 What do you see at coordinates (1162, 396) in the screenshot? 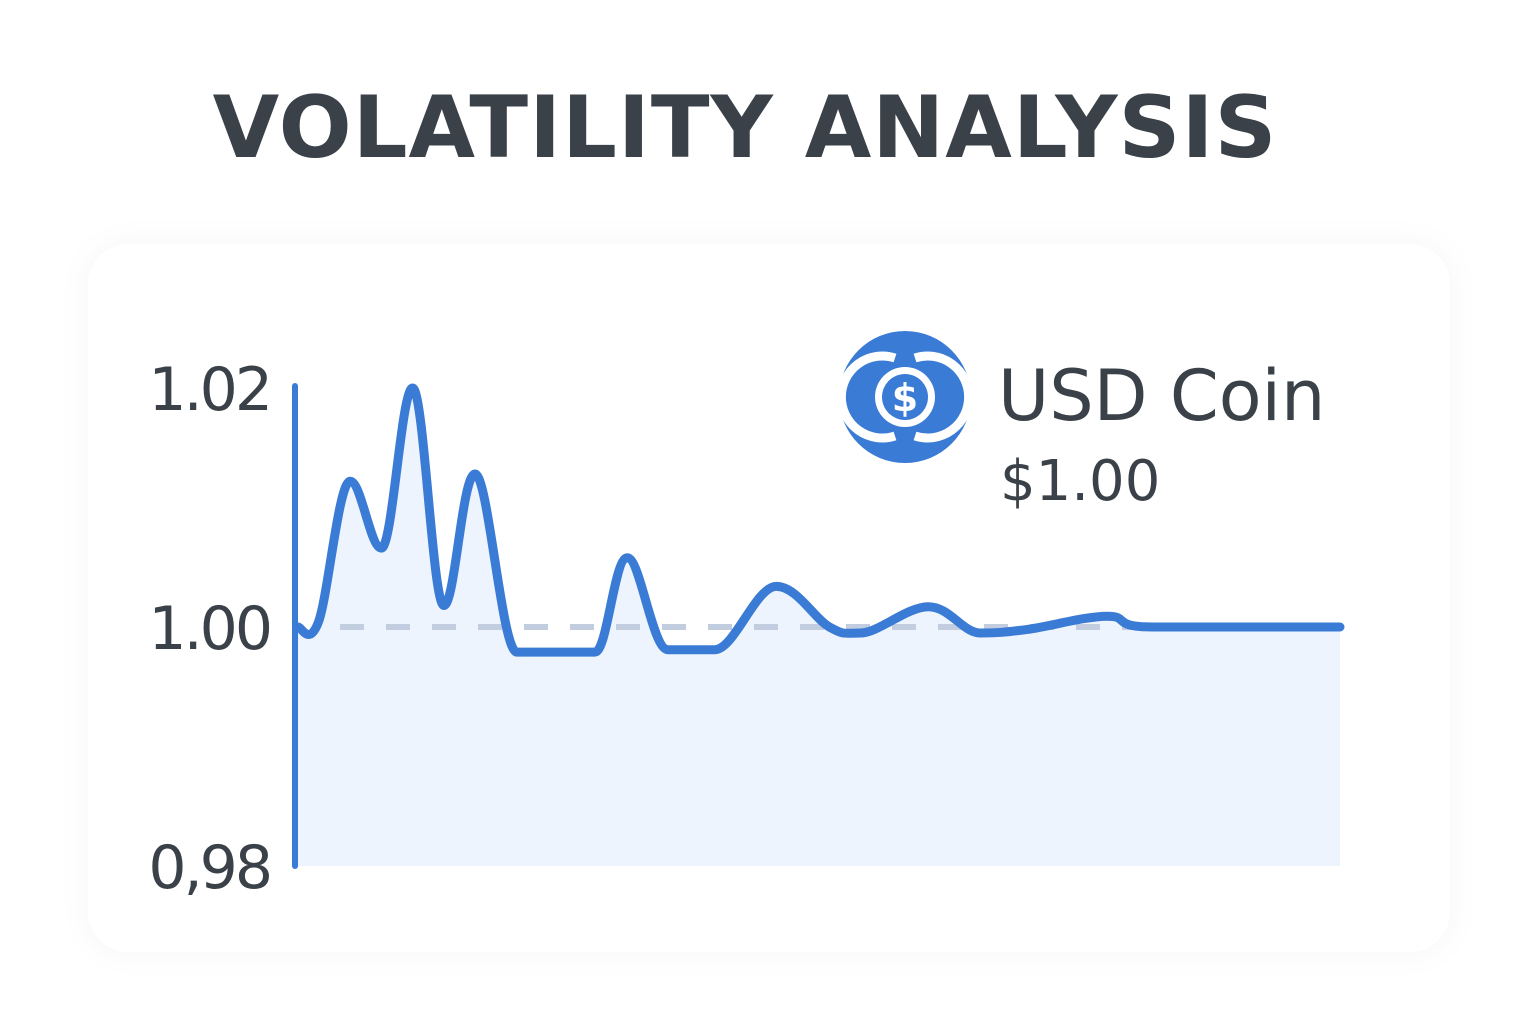
I see `coin-name: USD Coin` at bounding box center [1162, 396].